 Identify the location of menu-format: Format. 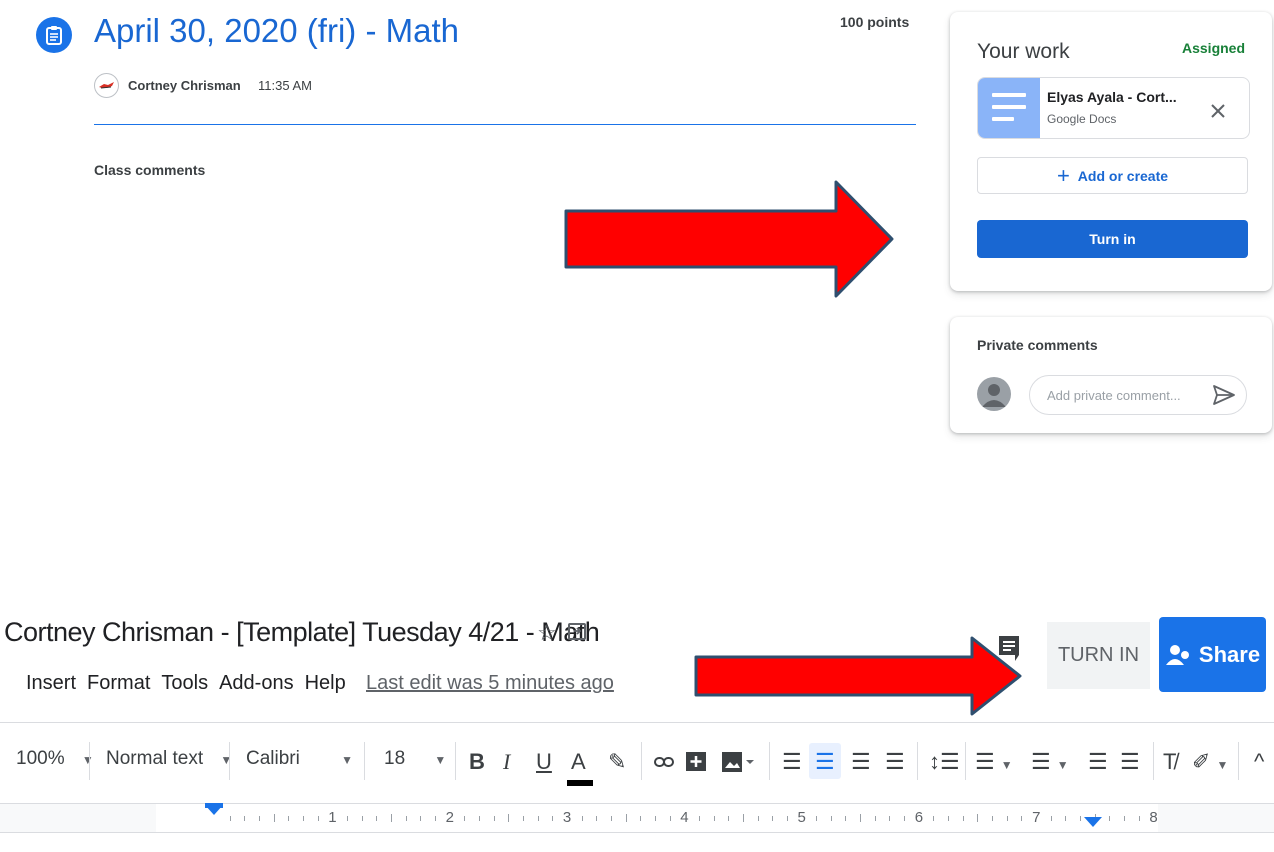
(118, 683).